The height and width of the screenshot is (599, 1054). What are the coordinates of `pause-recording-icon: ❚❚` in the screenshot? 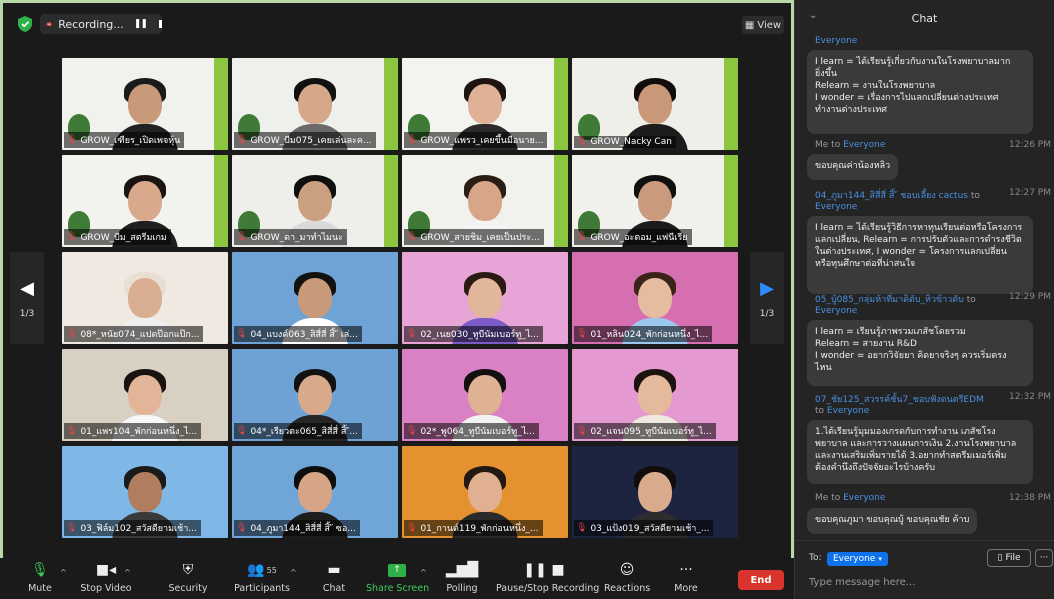 It's located at (141, 24).